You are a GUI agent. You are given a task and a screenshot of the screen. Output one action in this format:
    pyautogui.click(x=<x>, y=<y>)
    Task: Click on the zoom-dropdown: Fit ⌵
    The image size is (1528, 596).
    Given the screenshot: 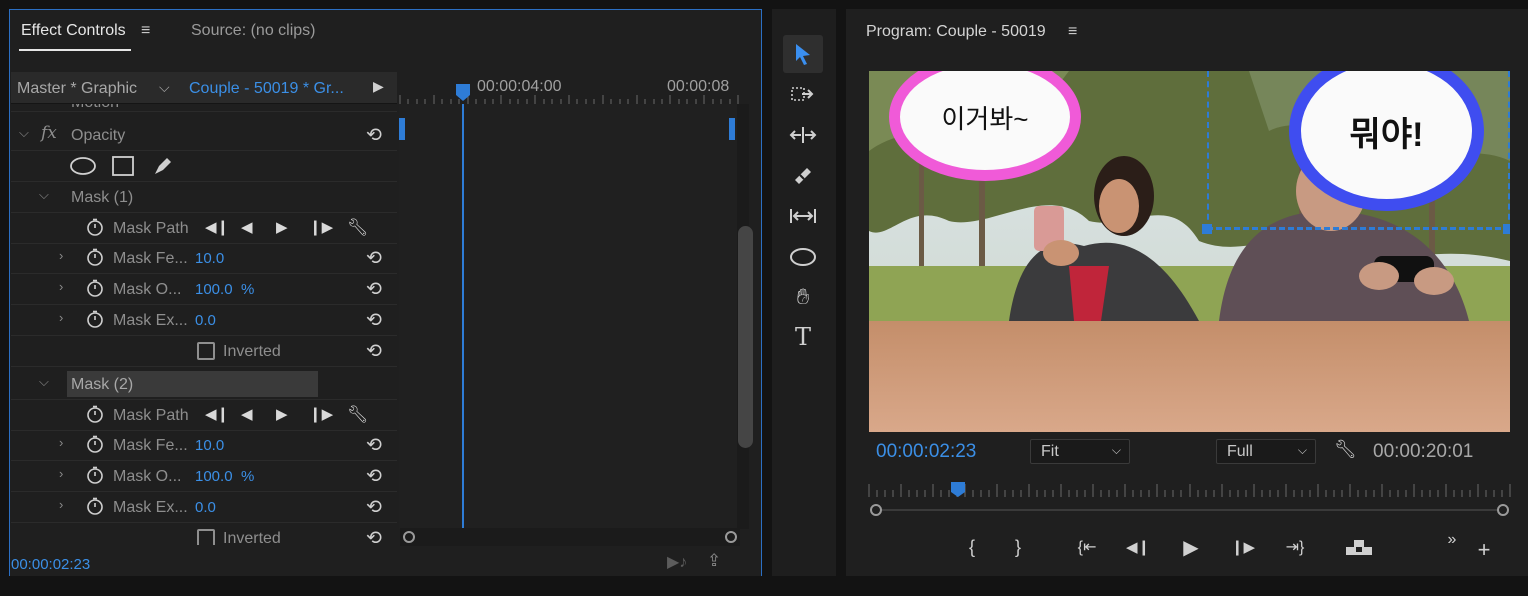 What is the action you would take?
    pyautogui.click(x=1080, y=451)
    